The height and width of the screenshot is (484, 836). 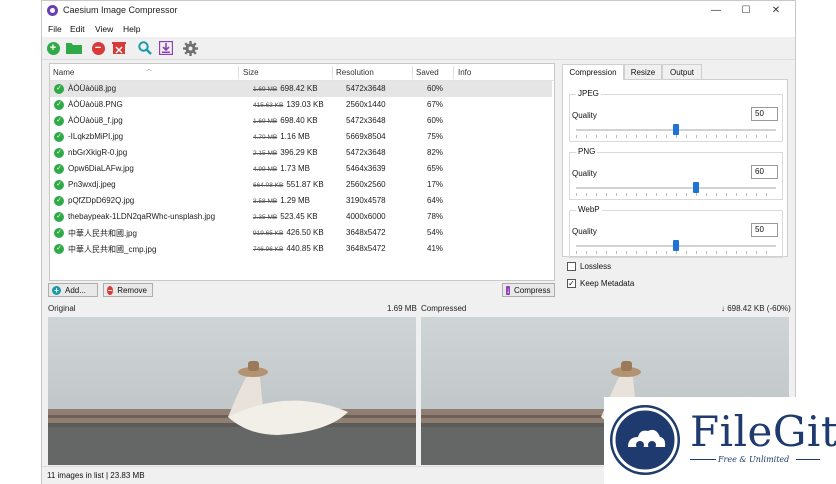 What do you see at coordinates (305, 248) in the screenshot?
I see `compressed-size: 440.85 KB` at bounding box center [305, 248].